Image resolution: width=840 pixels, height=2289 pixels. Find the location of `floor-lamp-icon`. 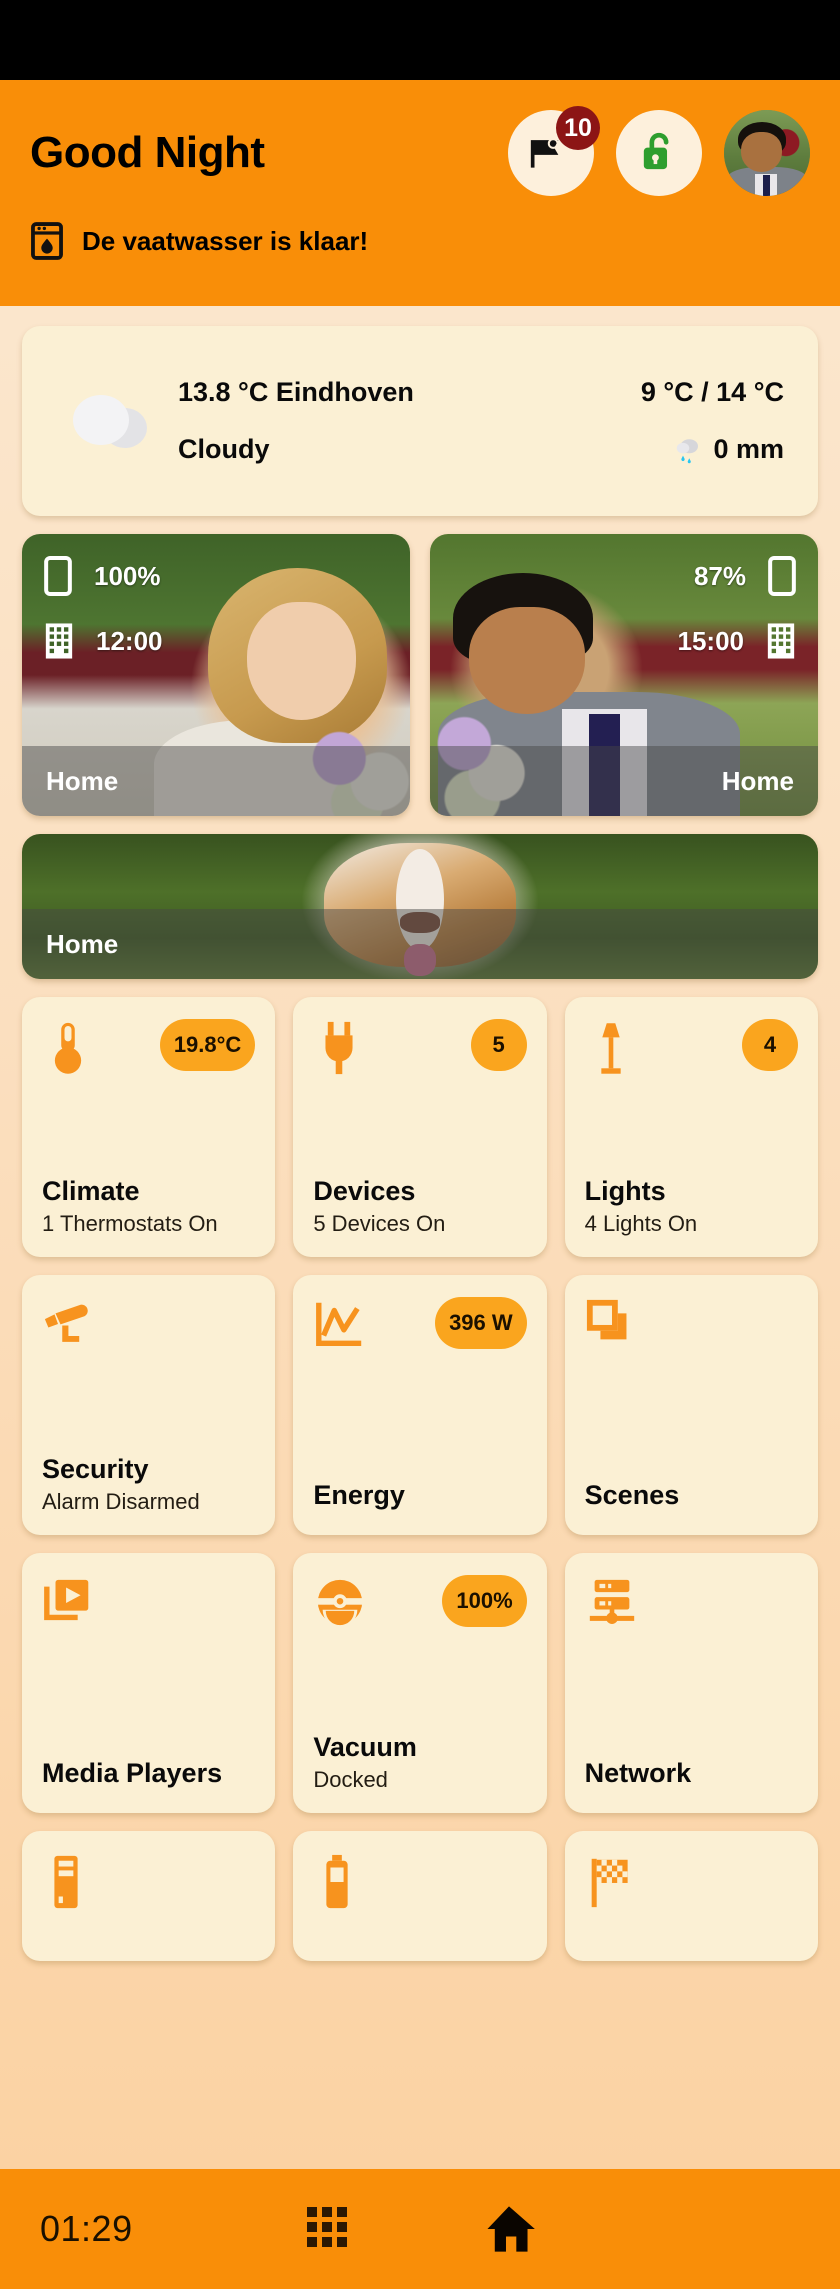

floor-lamp-icon is located at coordinates (611, 1048).